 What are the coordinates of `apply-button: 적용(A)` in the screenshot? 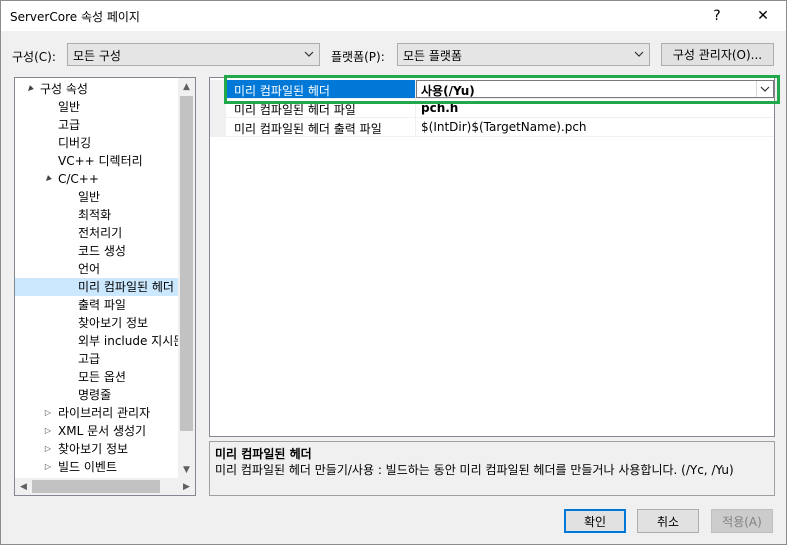 It's located at (742, 521).